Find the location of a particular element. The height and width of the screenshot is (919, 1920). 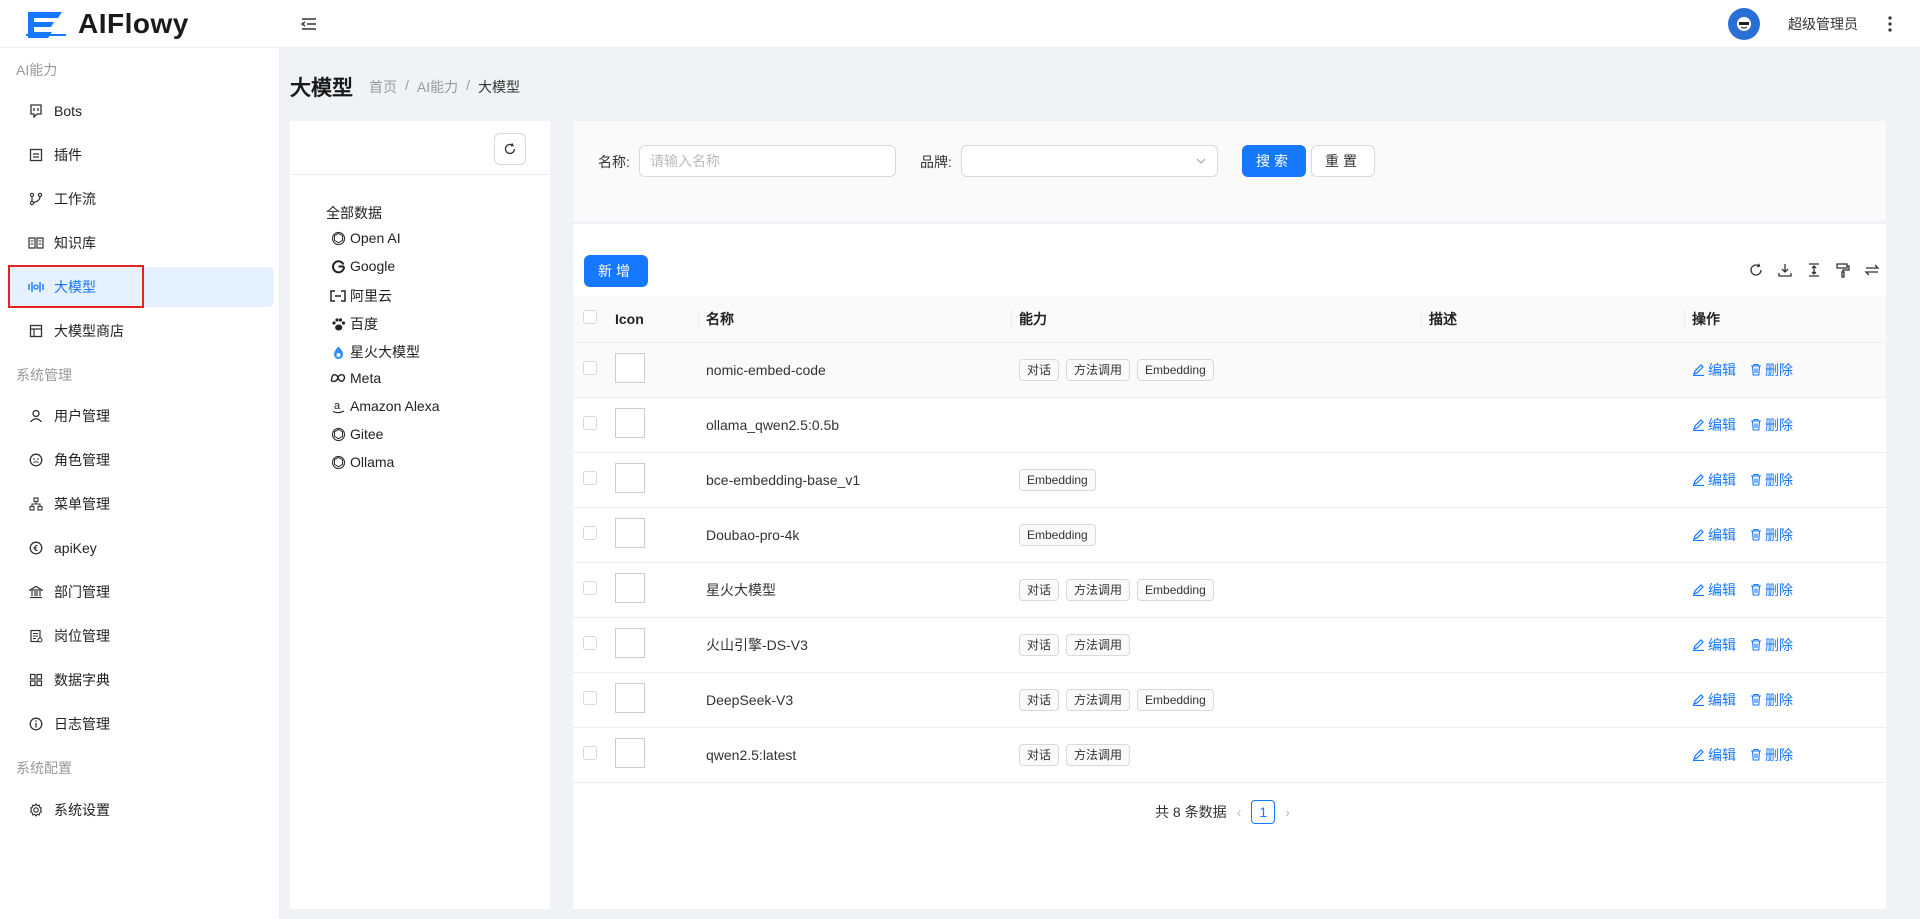

breadcrumb-ai: AI能力 is located at coordinates (437, 87).